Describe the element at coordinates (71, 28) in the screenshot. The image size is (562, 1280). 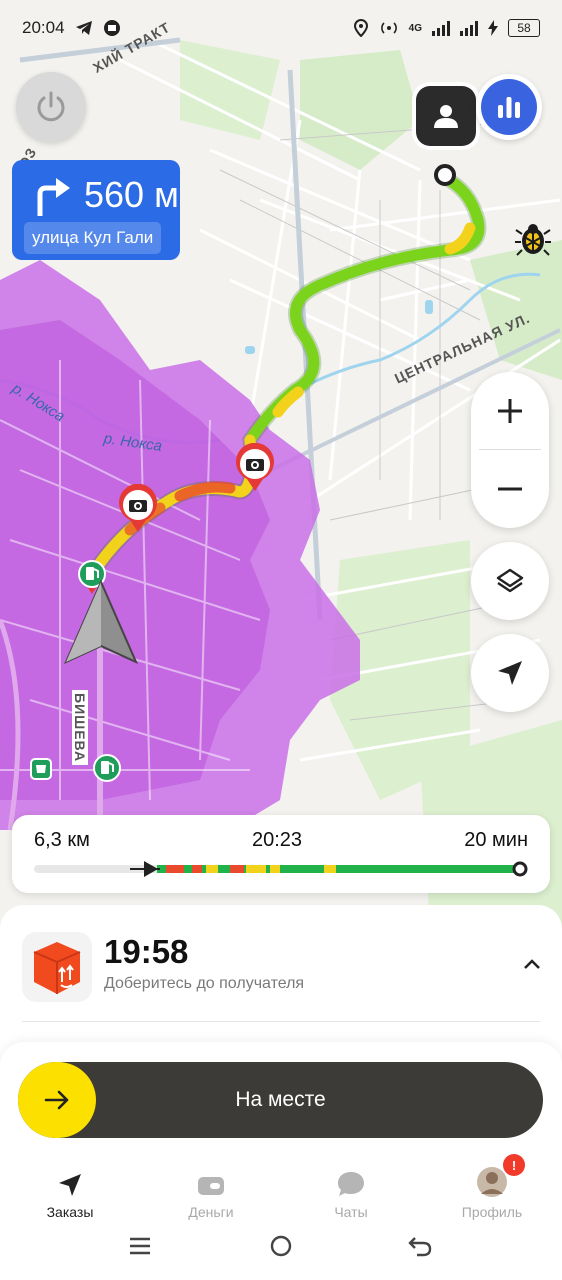
I see `status-left: 20:04` at that location.